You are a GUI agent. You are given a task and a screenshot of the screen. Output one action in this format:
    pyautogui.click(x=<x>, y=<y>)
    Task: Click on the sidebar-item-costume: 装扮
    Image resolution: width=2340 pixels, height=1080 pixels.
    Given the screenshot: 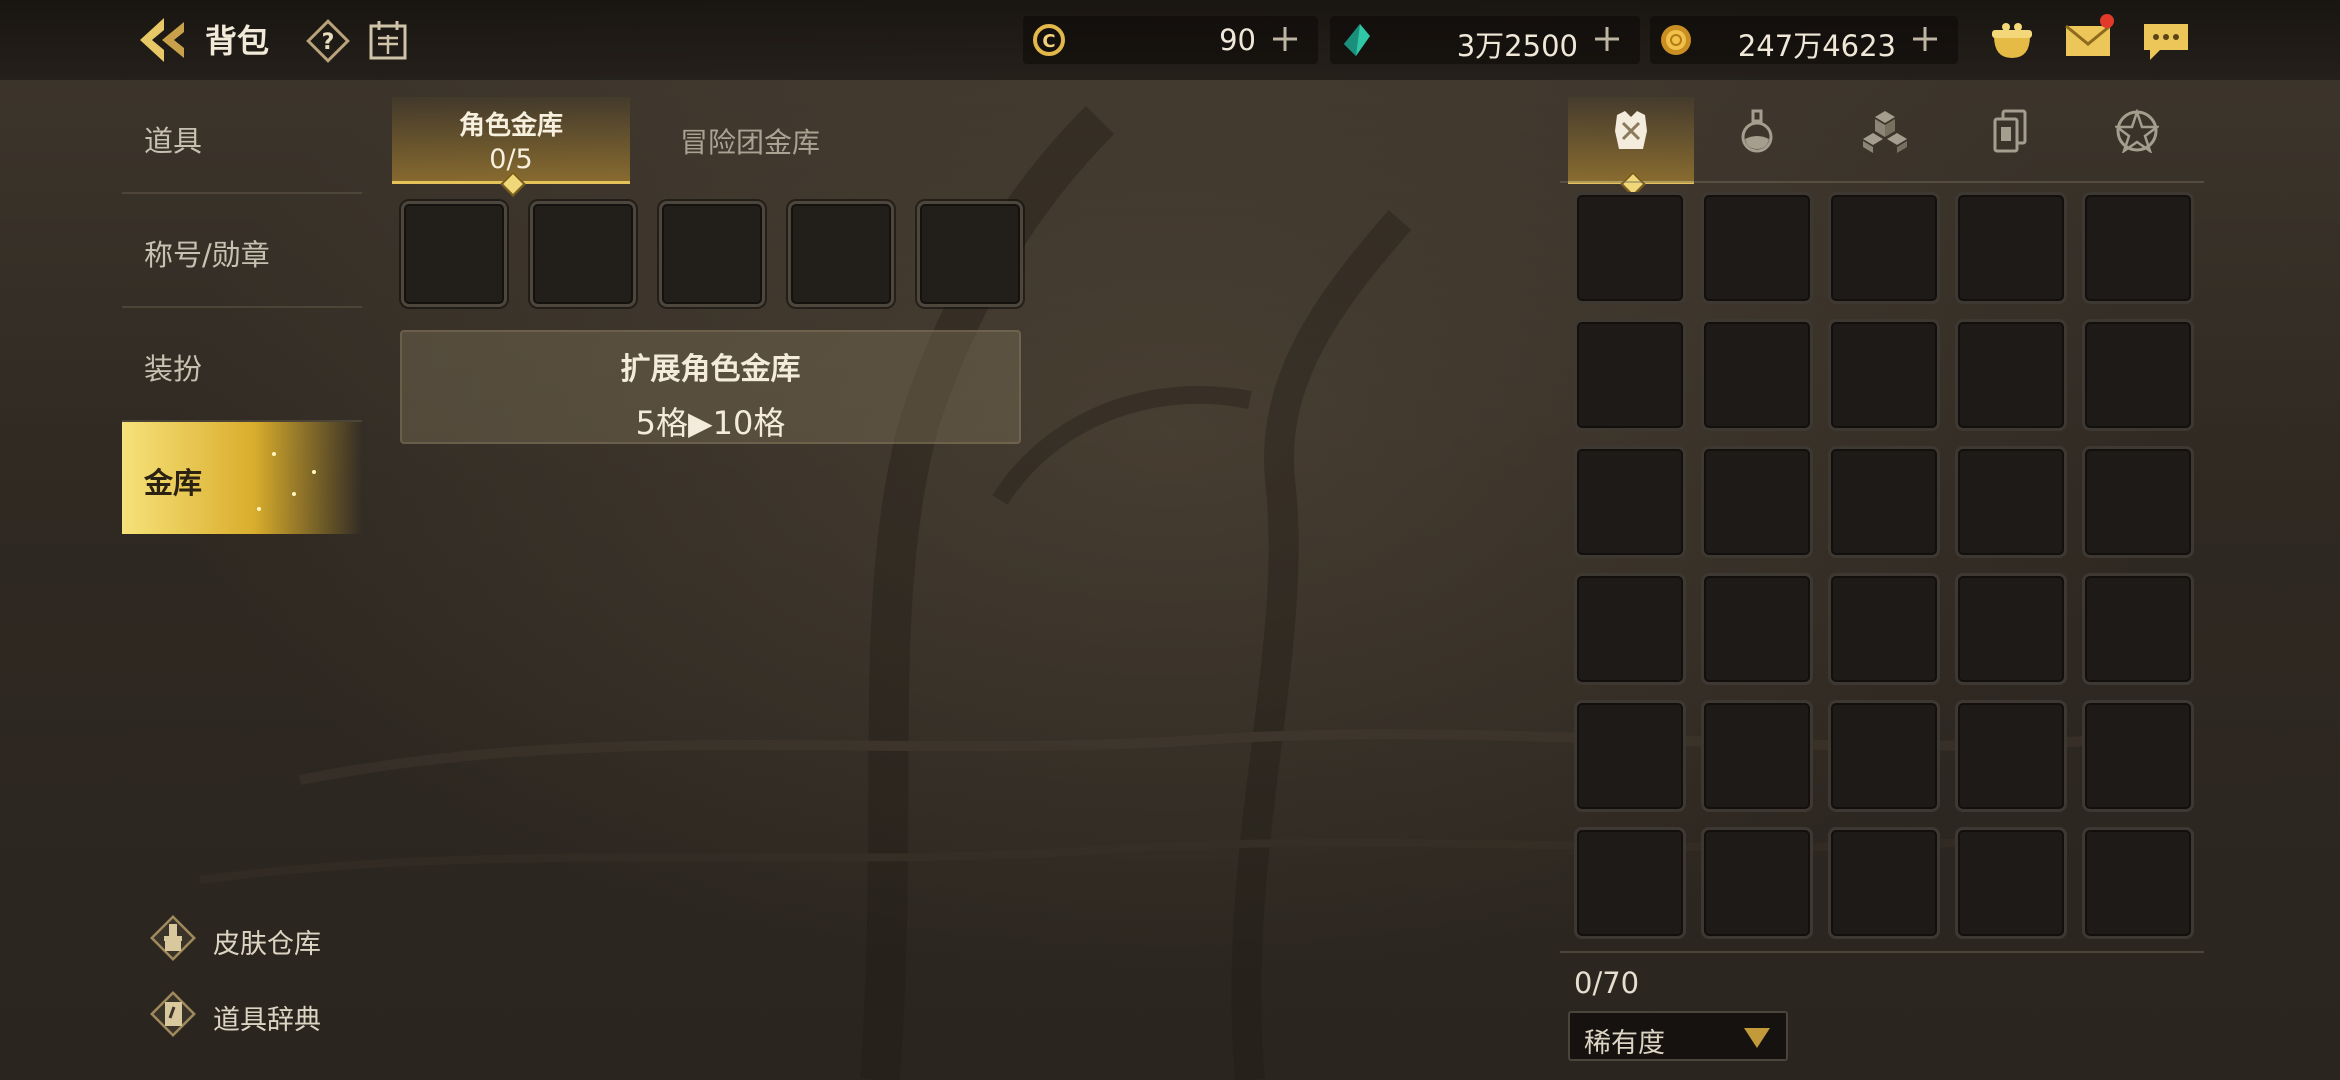 What is the action you would take?
    pyautogui.click(x=242, y=365)
    